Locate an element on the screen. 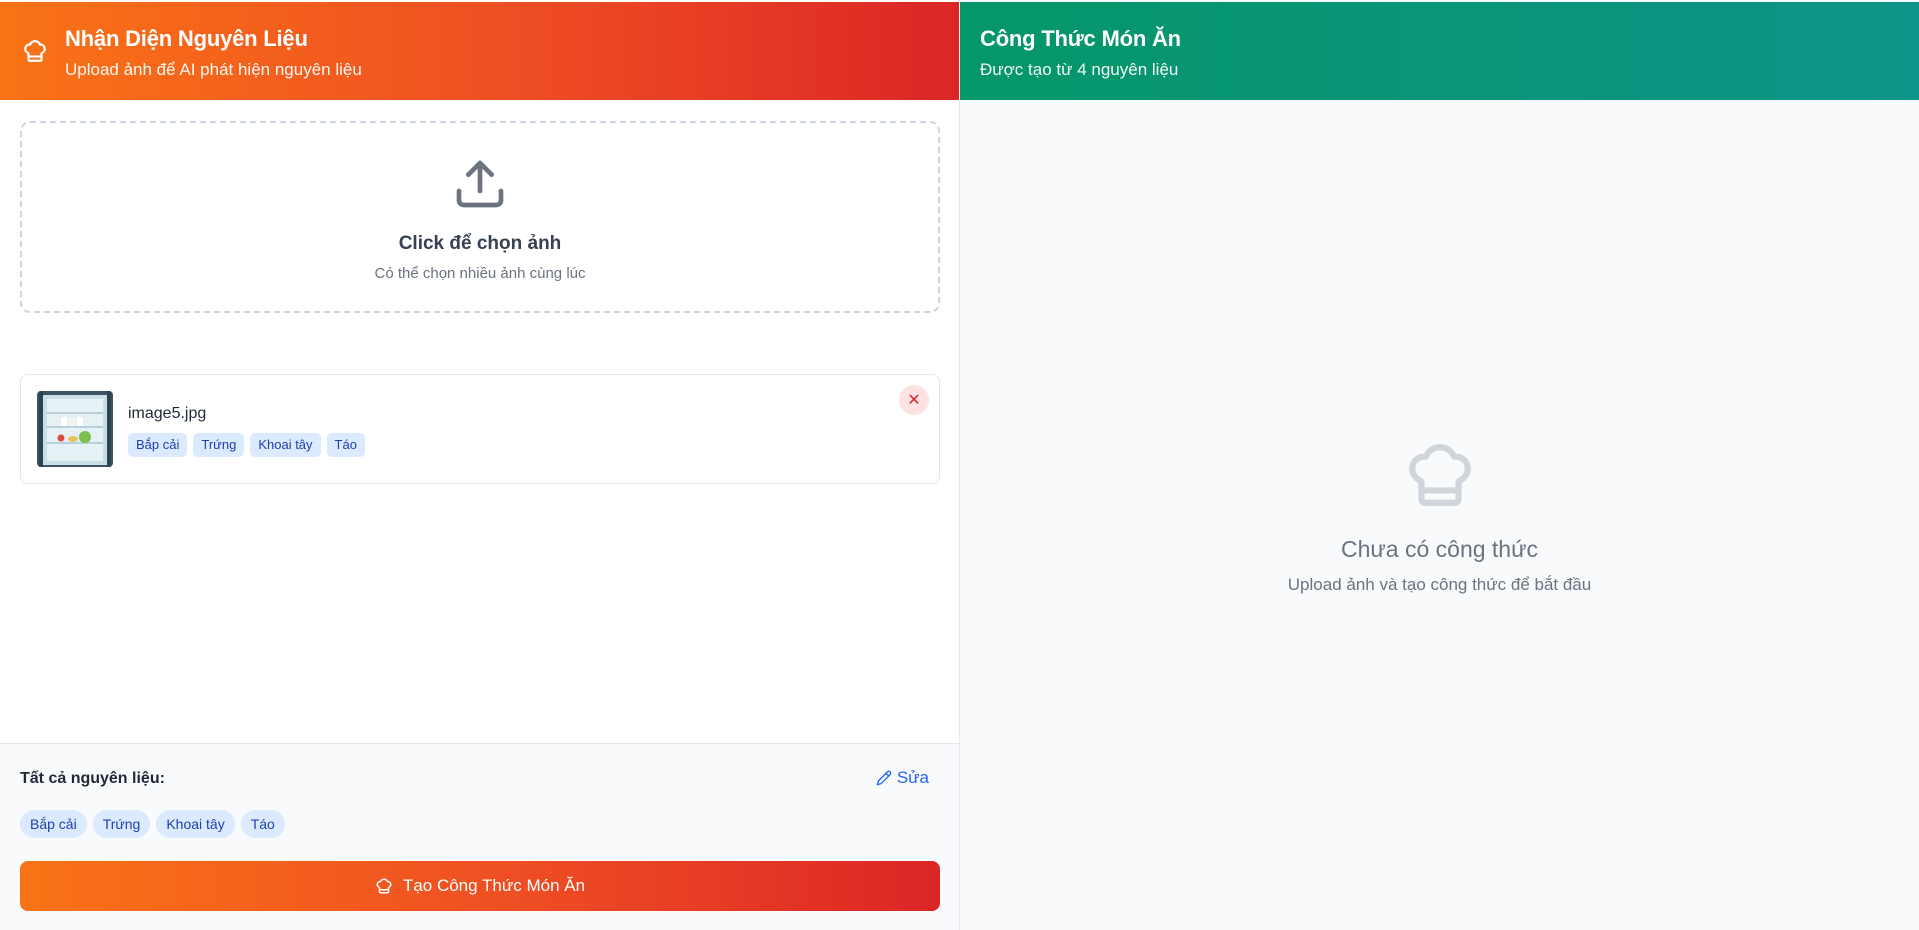 The height and width of the screenshot is (930, 1919). edit-ingredients-button: Sửa is located at coordinates (902, 778).